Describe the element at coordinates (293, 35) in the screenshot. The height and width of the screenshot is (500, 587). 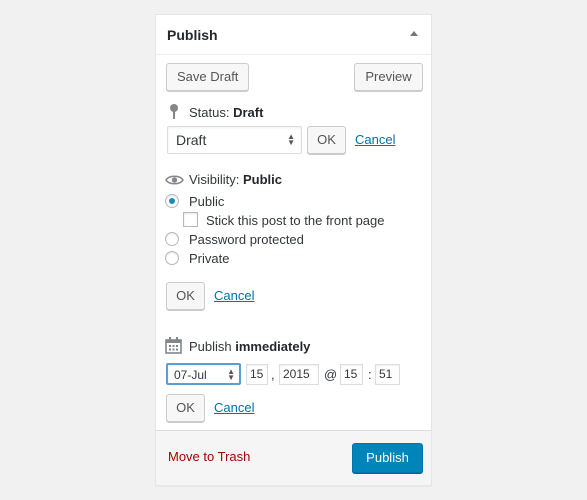
I see `publish-box-header: Publish` at that location.